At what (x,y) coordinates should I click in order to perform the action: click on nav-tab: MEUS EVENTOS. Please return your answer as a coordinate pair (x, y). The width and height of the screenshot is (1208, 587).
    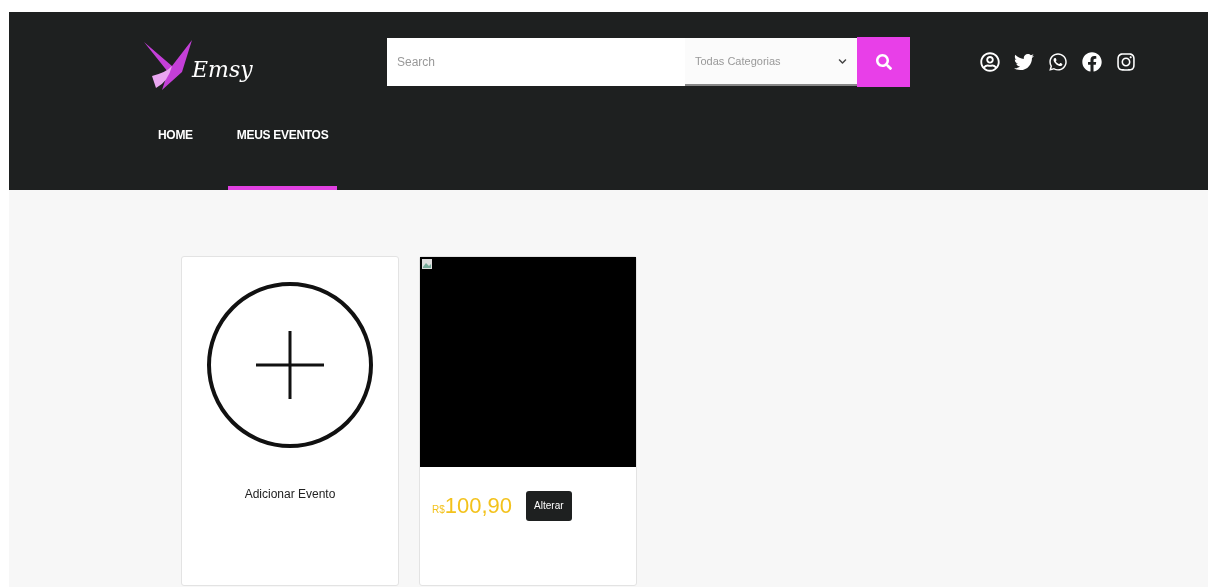
    Looking at the image, I should click on (282, 156).